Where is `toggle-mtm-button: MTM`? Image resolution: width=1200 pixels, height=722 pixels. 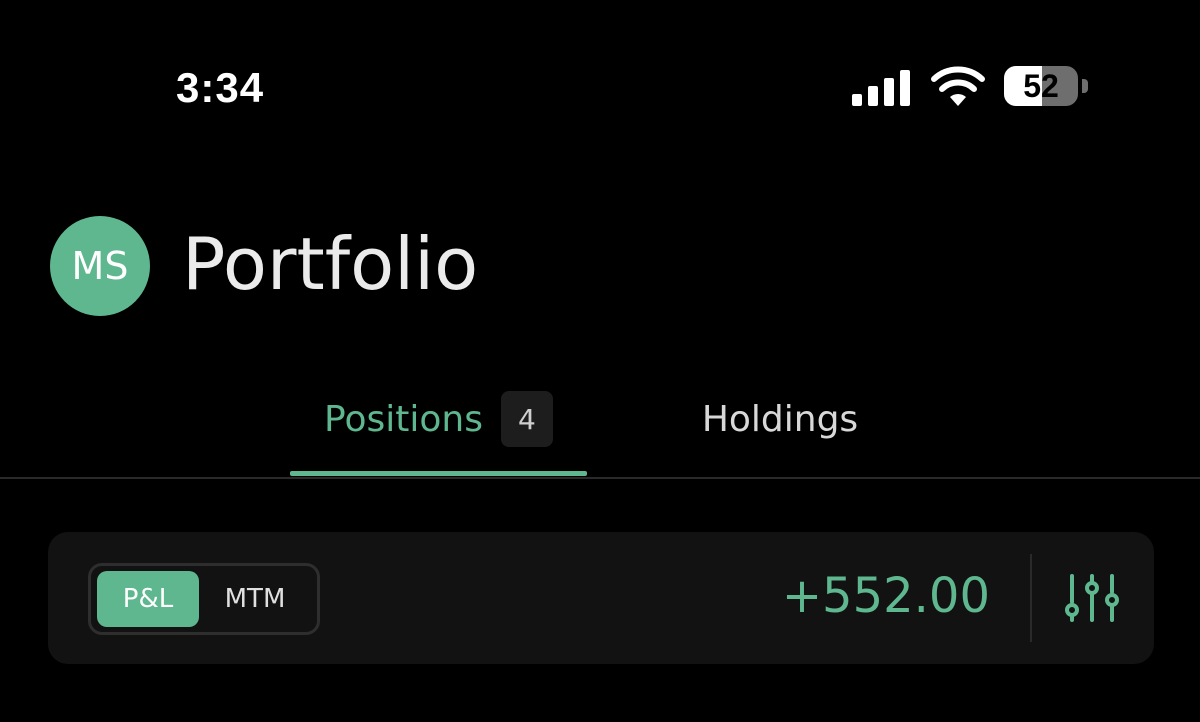
toggle-mtm-button: MTM is located at coordinates (255, 599).